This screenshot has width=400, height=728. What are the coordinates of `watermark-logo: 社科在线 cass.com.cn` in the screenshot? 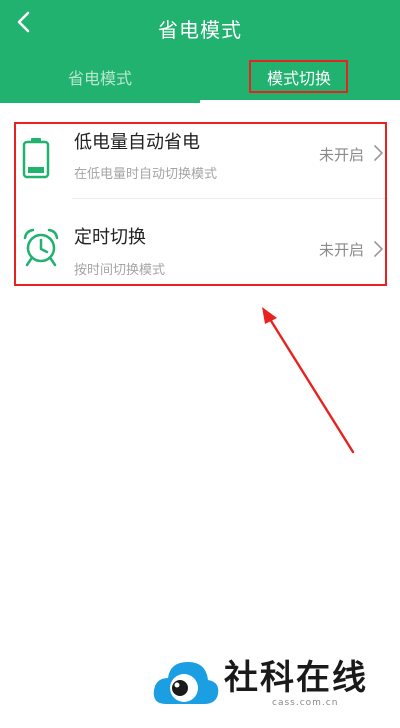 It's located at (275, 687).